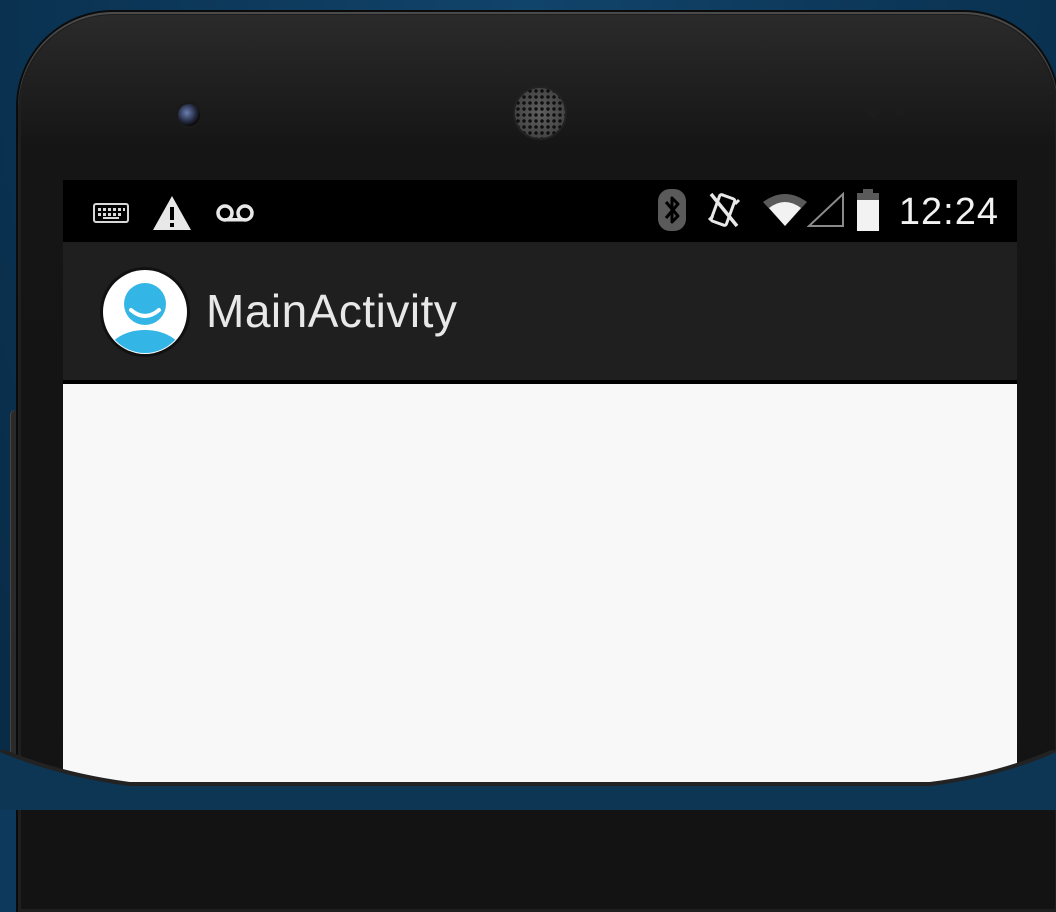 The image size is (1056, 912). I want to click on proximity-sensor-icon, so click(873, 111).